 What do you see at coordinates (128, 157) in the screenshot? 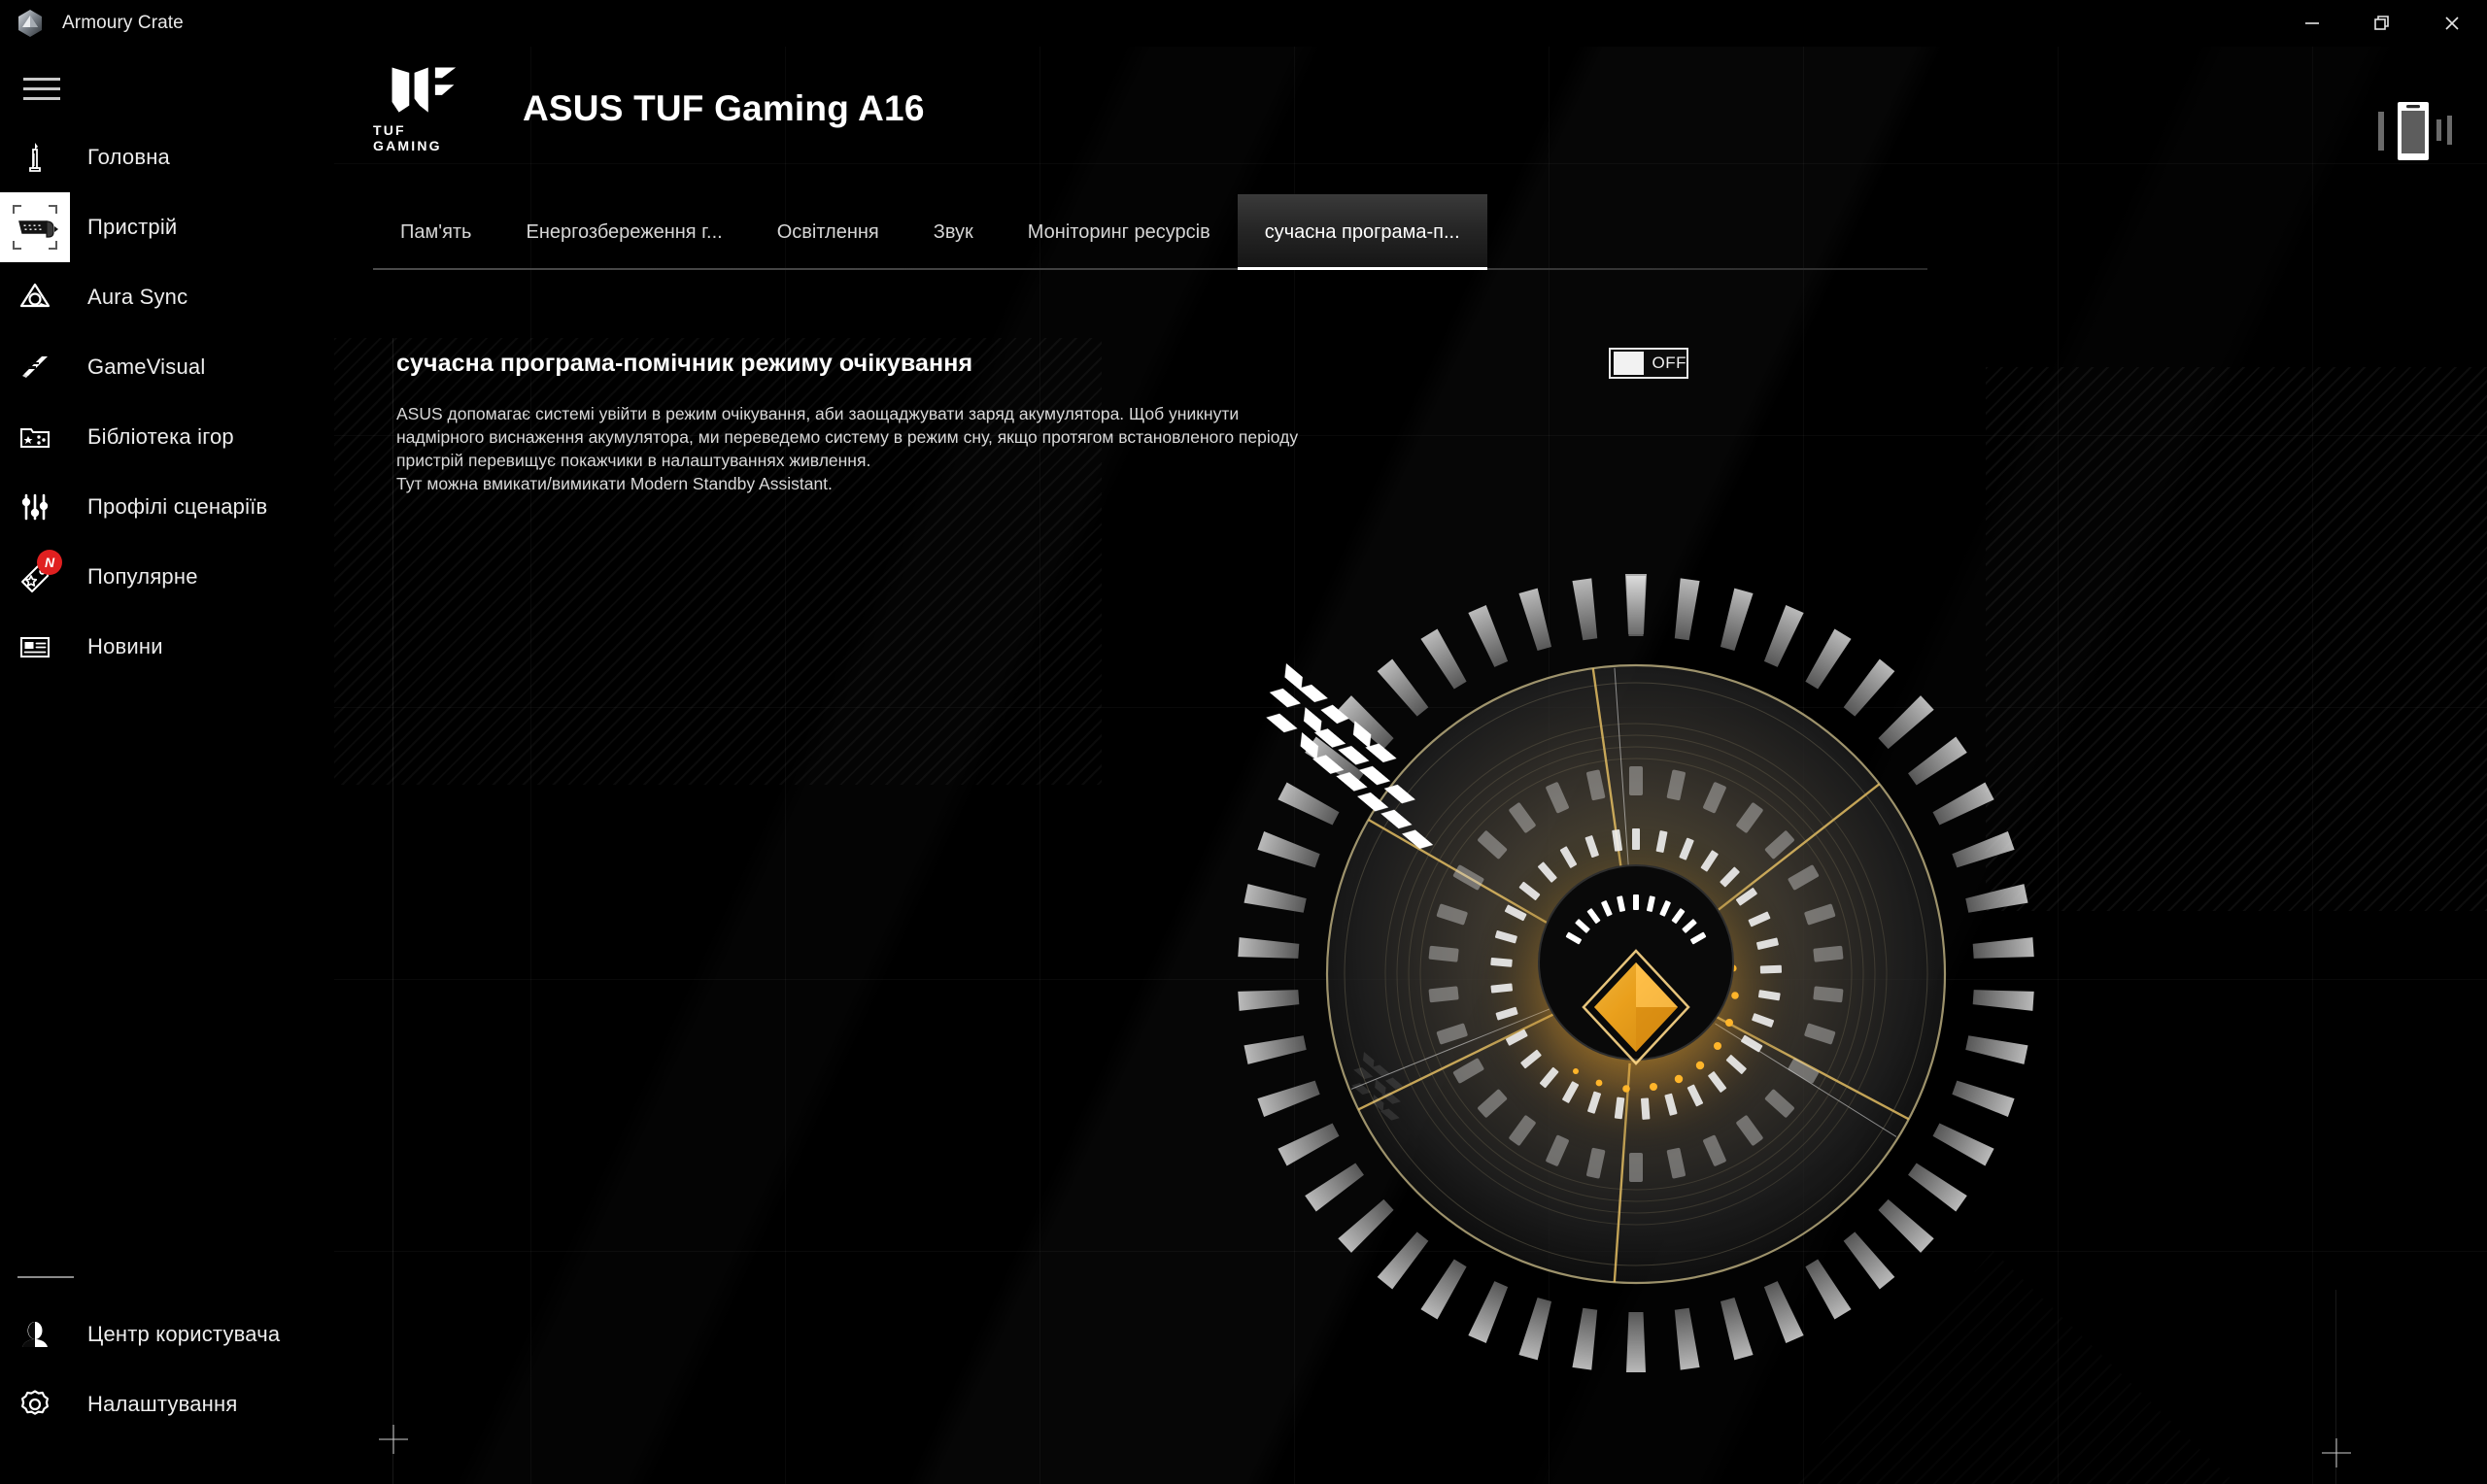
I see `sidebar-item-label: Головна` at bounding box center [128, 157].